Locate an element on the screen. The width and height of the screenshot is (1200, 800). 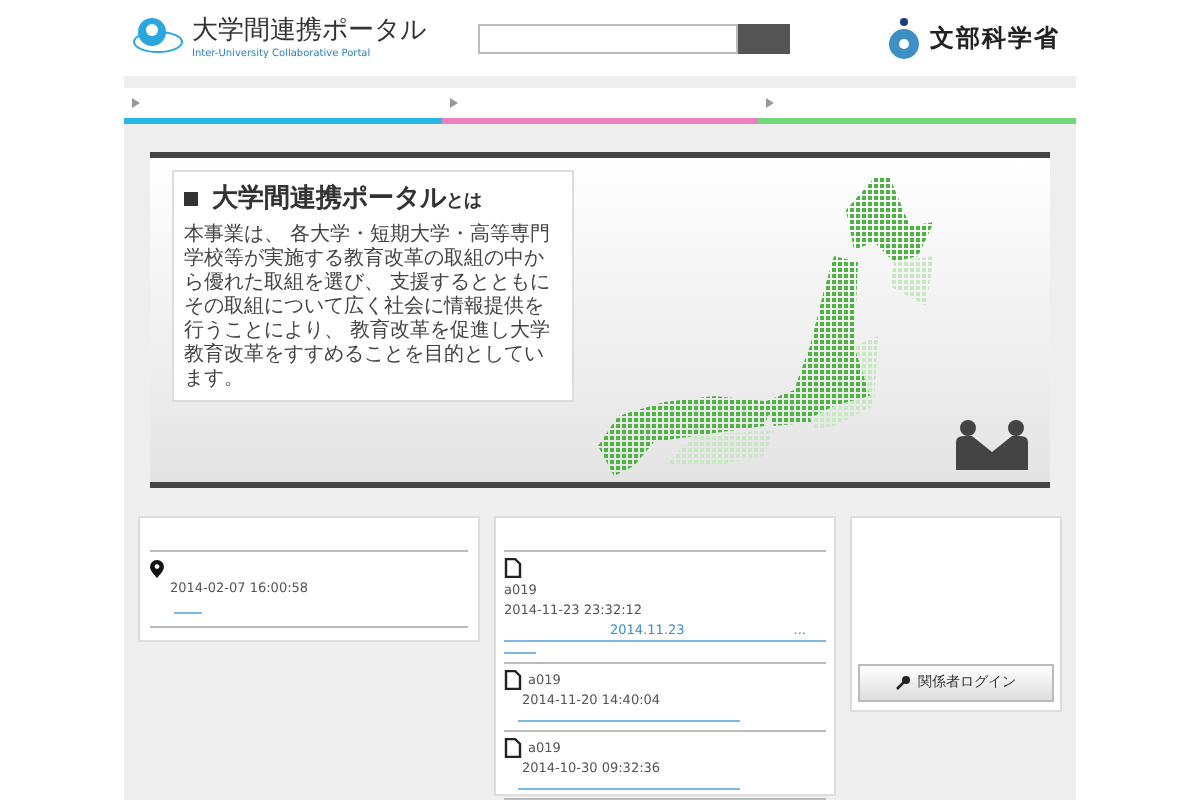
map-pin-icon is located at coordinates (157, 569).